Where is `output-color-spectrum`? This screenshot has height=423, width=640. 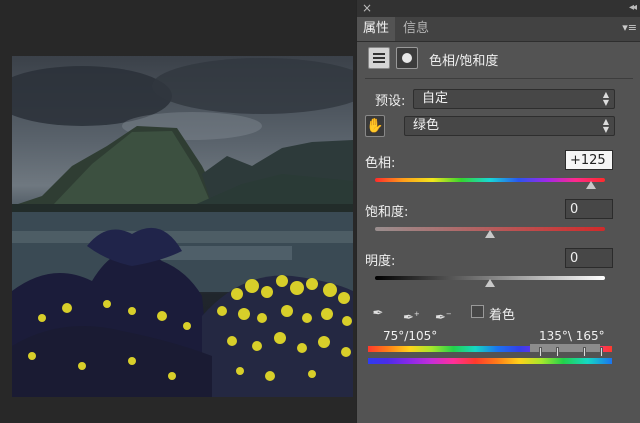 output-color-spectrum is located at coordinates (490, 361).